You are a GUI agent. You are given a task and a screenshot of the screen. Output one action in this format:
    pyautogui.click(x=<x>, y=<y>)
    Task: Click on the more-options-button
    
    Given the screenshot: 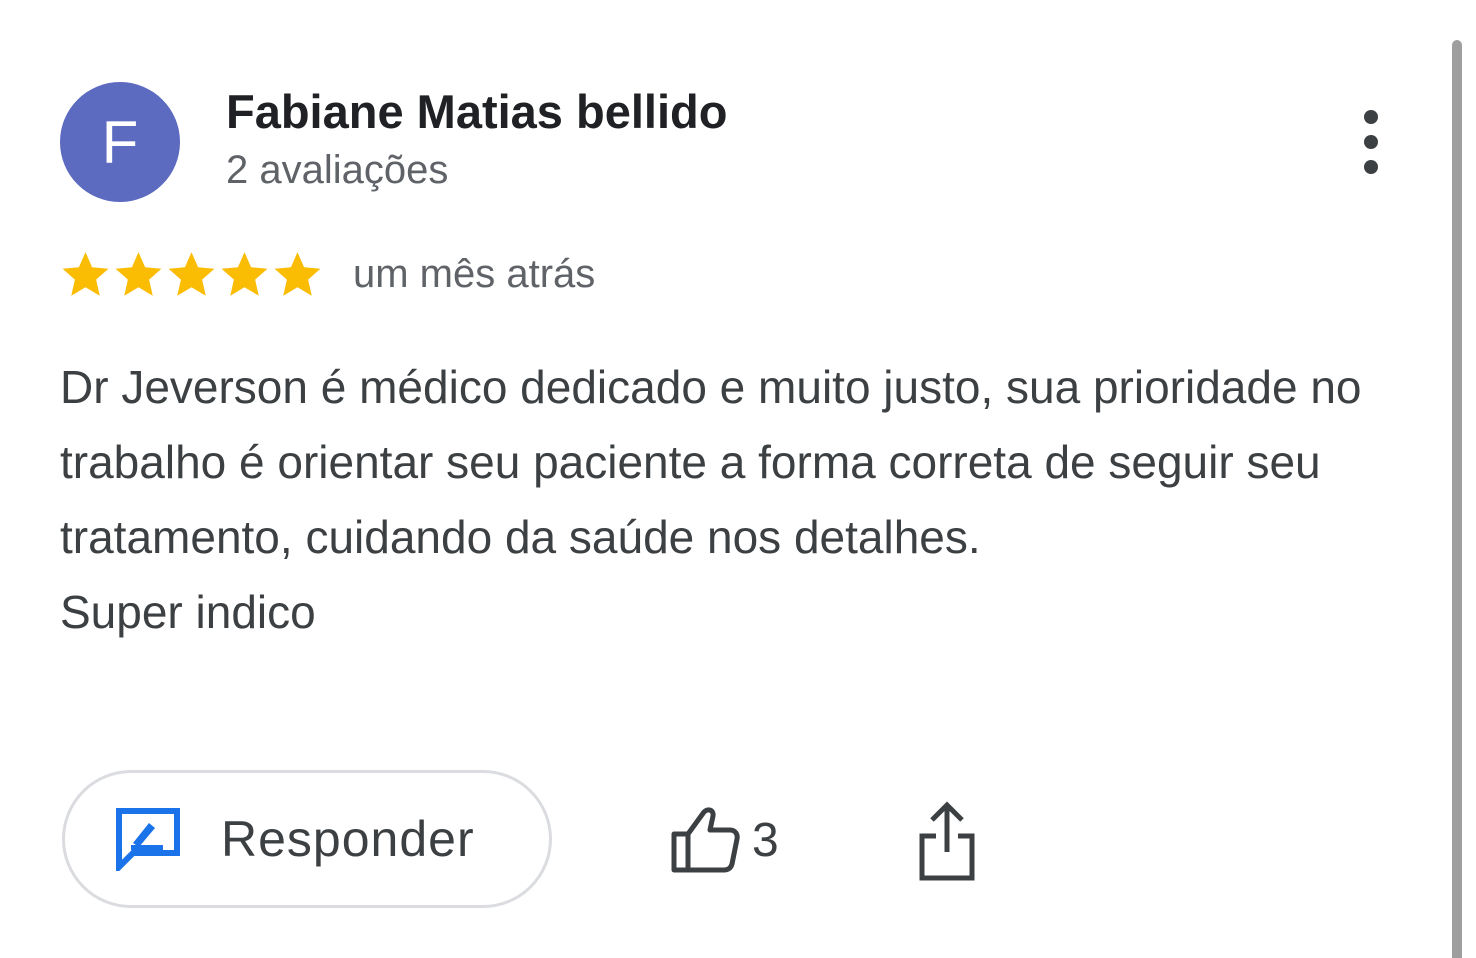 What is the action you would take?
    pyautogui.click(x=1371, y=142)
    